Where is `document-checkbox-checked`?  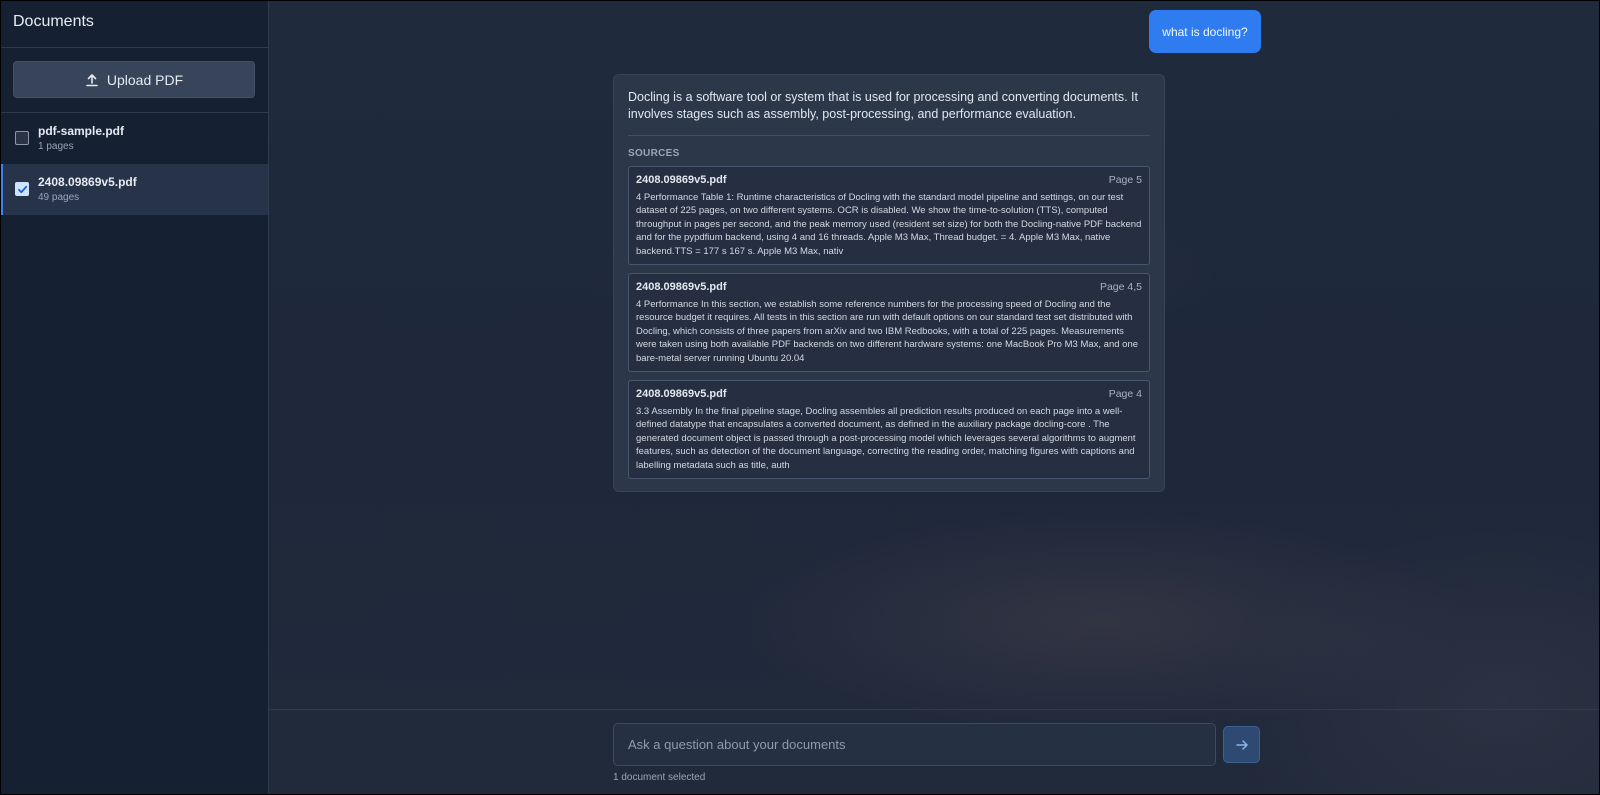 document-checkbox-checked is located at coordinates (22, 189).